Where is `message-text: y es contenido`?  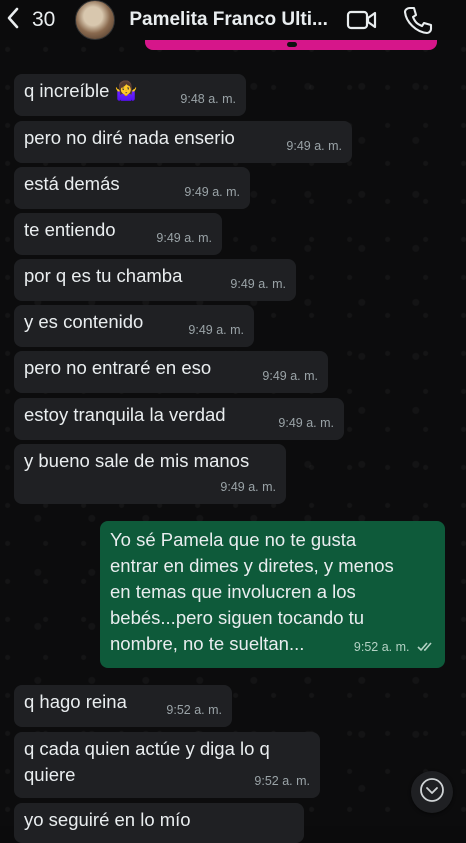 message-text: y es contenido is located at coordinates (84, 321).